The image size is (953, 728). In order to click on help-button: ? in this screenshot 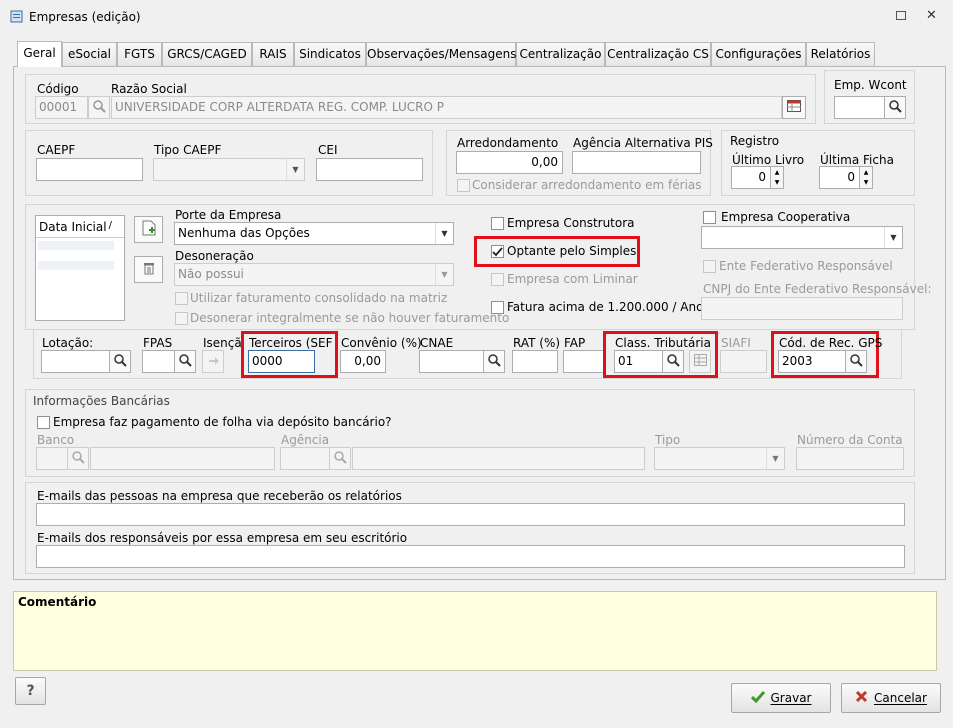, I will do `click(30, 691)`.